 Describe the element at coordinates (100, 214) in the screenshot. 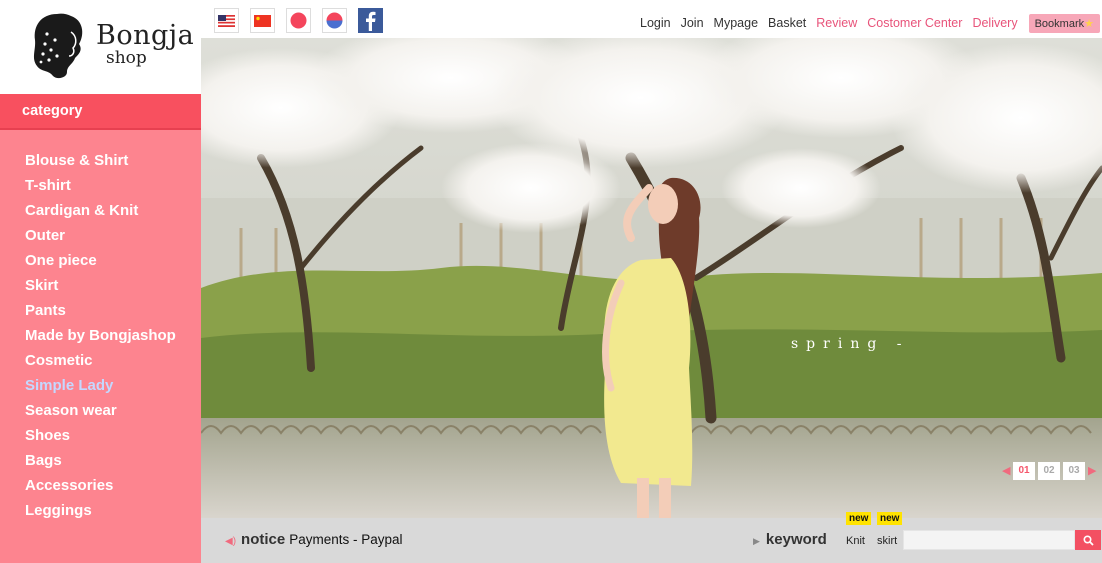

I see `category-item-cardigan-knit: Cardigan & Knit` at that location.